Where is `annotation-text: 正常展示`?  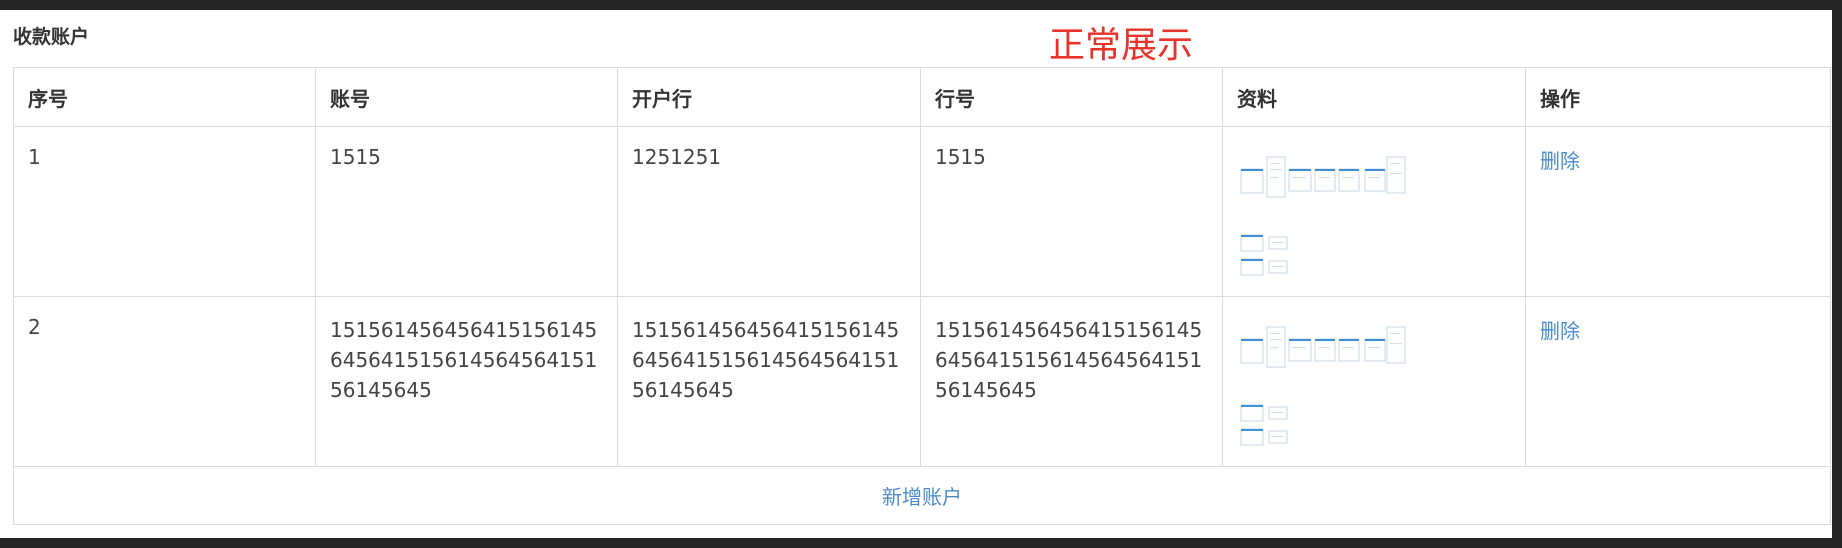 annotation-text: 正常展示 is located at coordinates (1121, 45).